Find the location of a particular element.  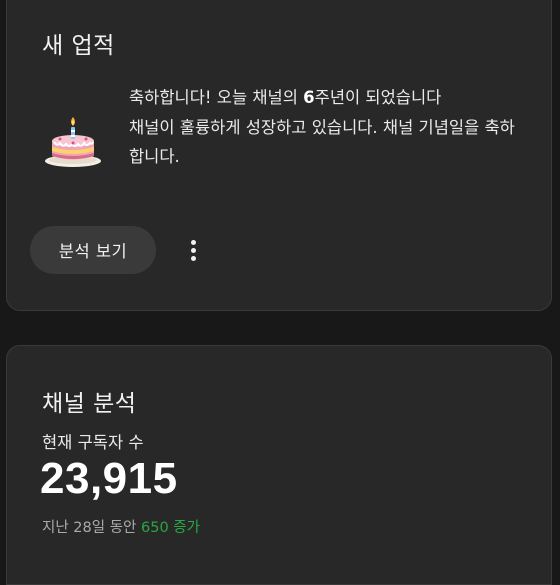

change-mid: 일 동안 is located at coordinates (116, 528).